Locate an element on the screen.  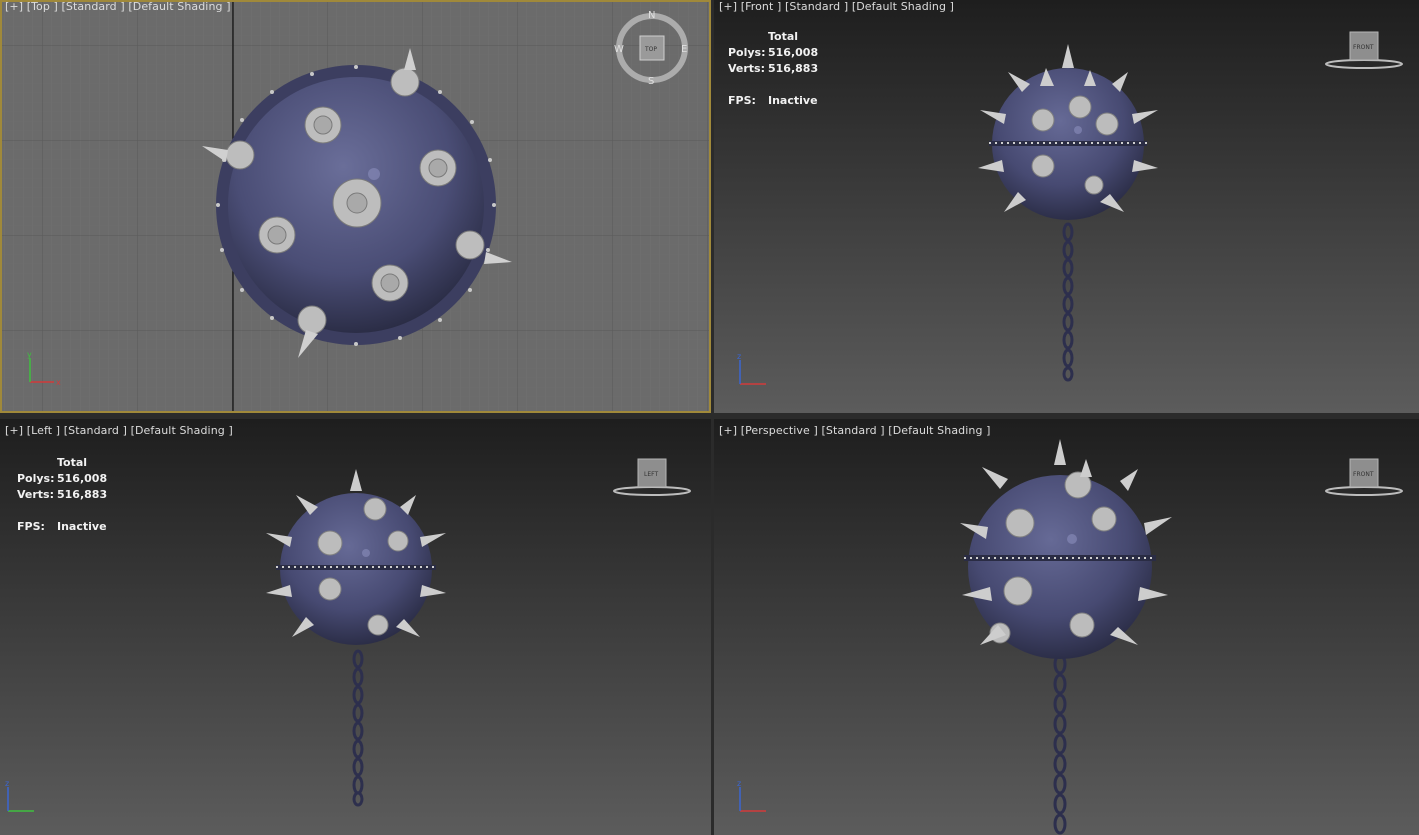
left-viewcube: LEFT is located at coordinates (652, 478).